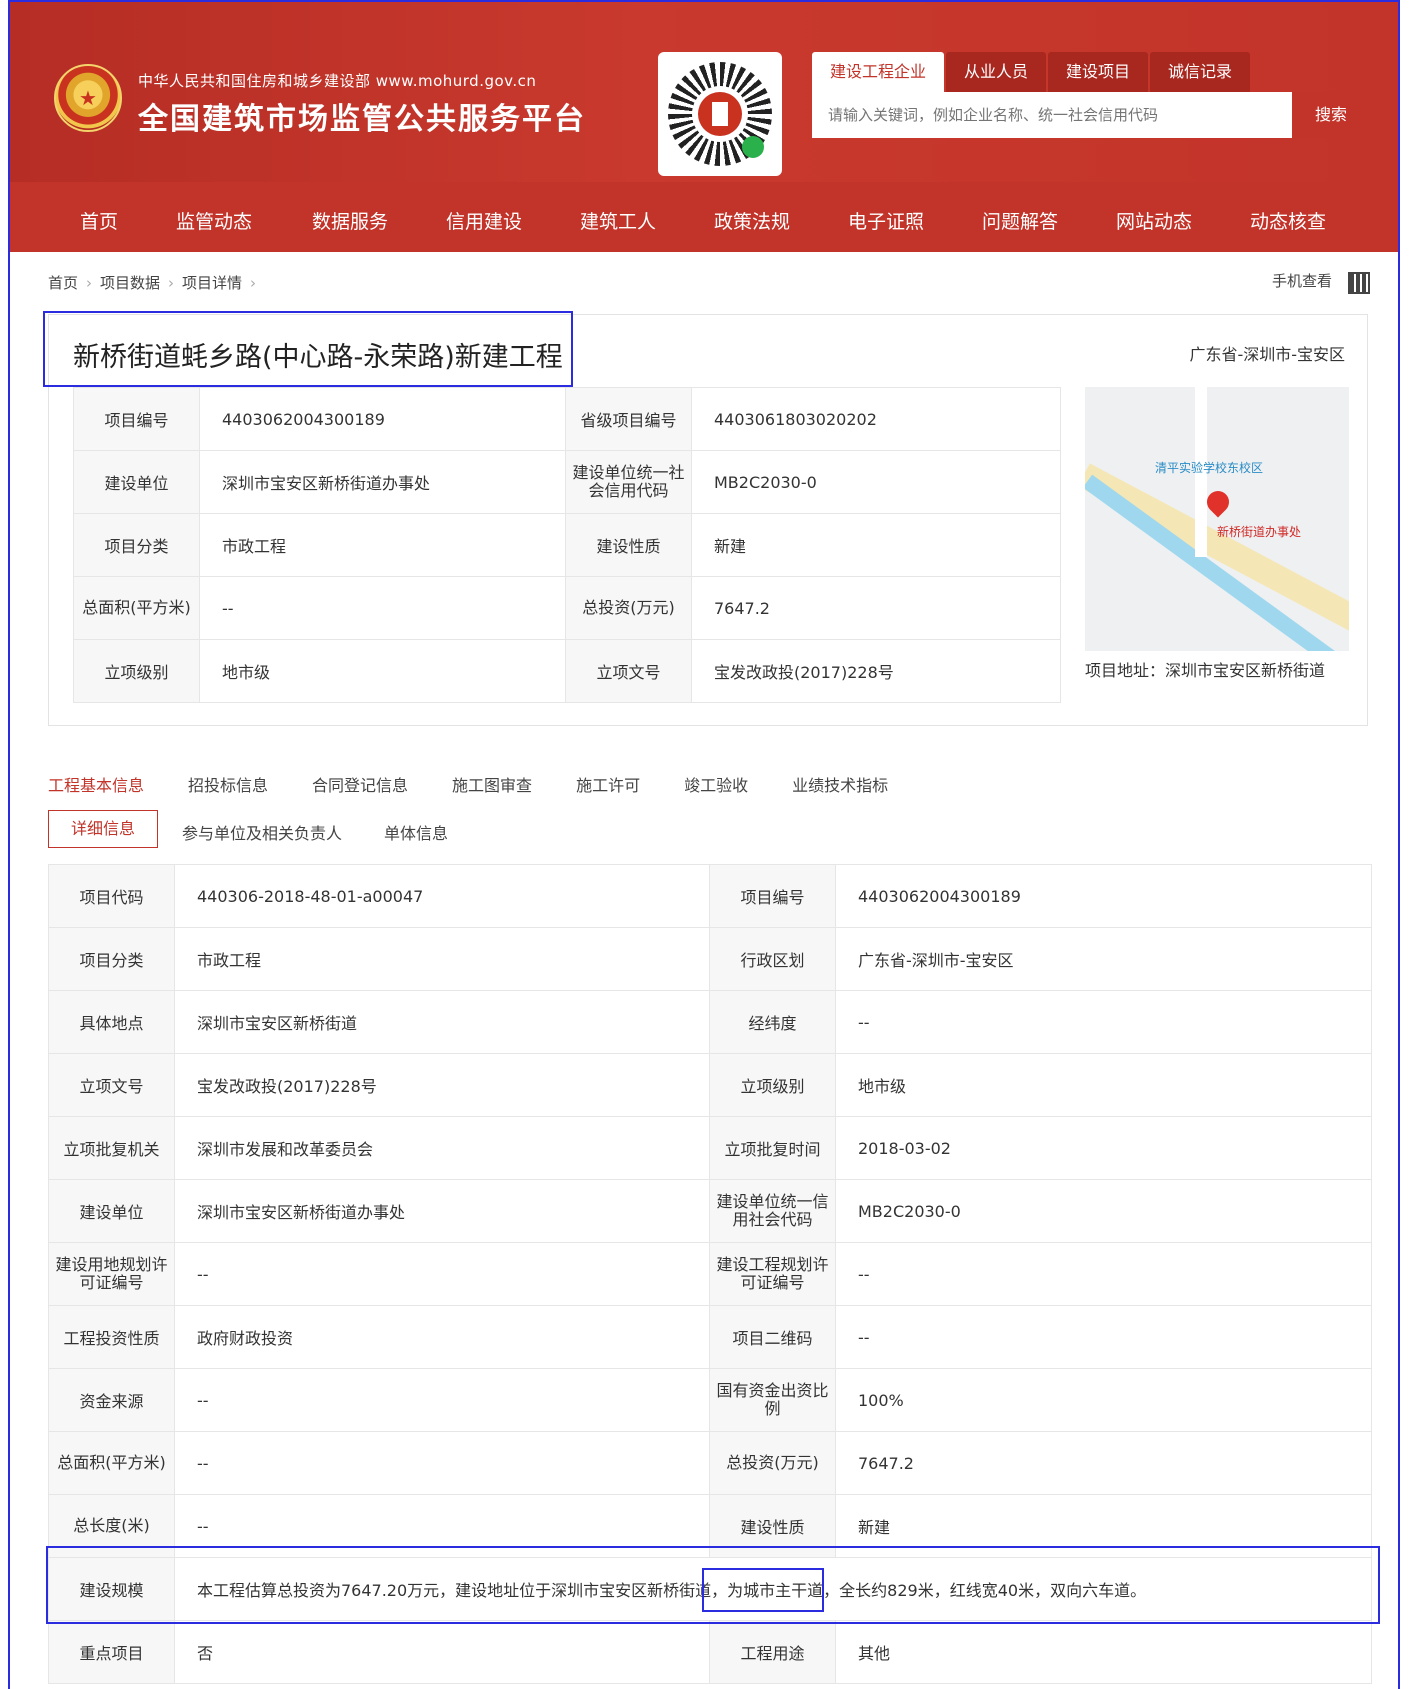 This screenshot has width=1410, height=1689. What do you see at coordinates (214, 220) in the screenshot?
I see `nav-supervision: 监管动态` at bounding box center [214, 220].